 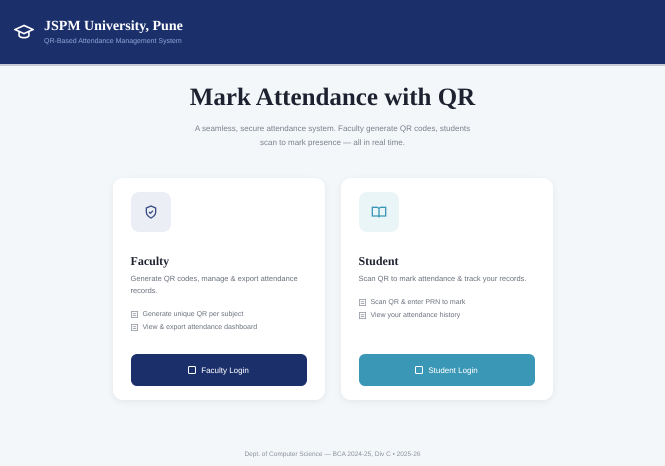 I want to click on shield-icon, so click(x=150, y=212).